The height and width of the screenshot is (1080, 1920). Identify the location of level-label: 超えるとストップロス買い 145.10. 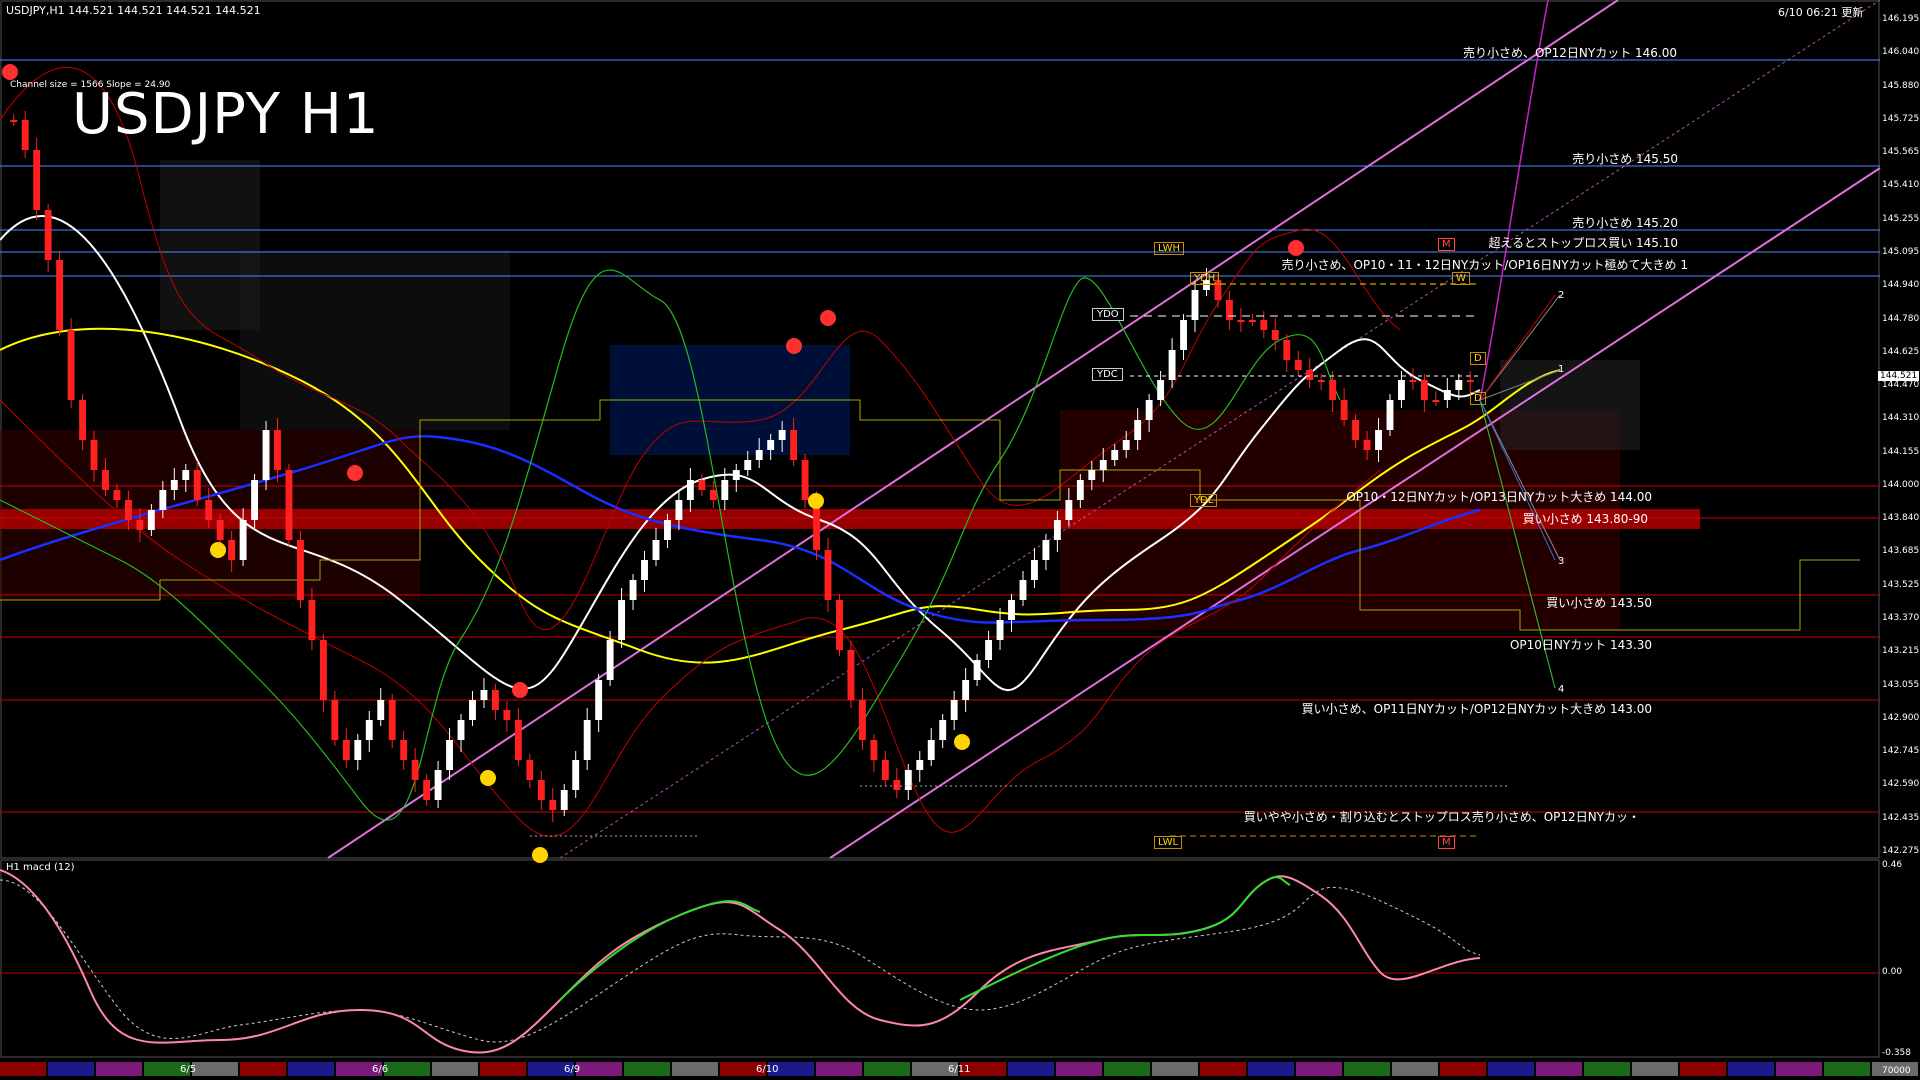
(1583, 243).